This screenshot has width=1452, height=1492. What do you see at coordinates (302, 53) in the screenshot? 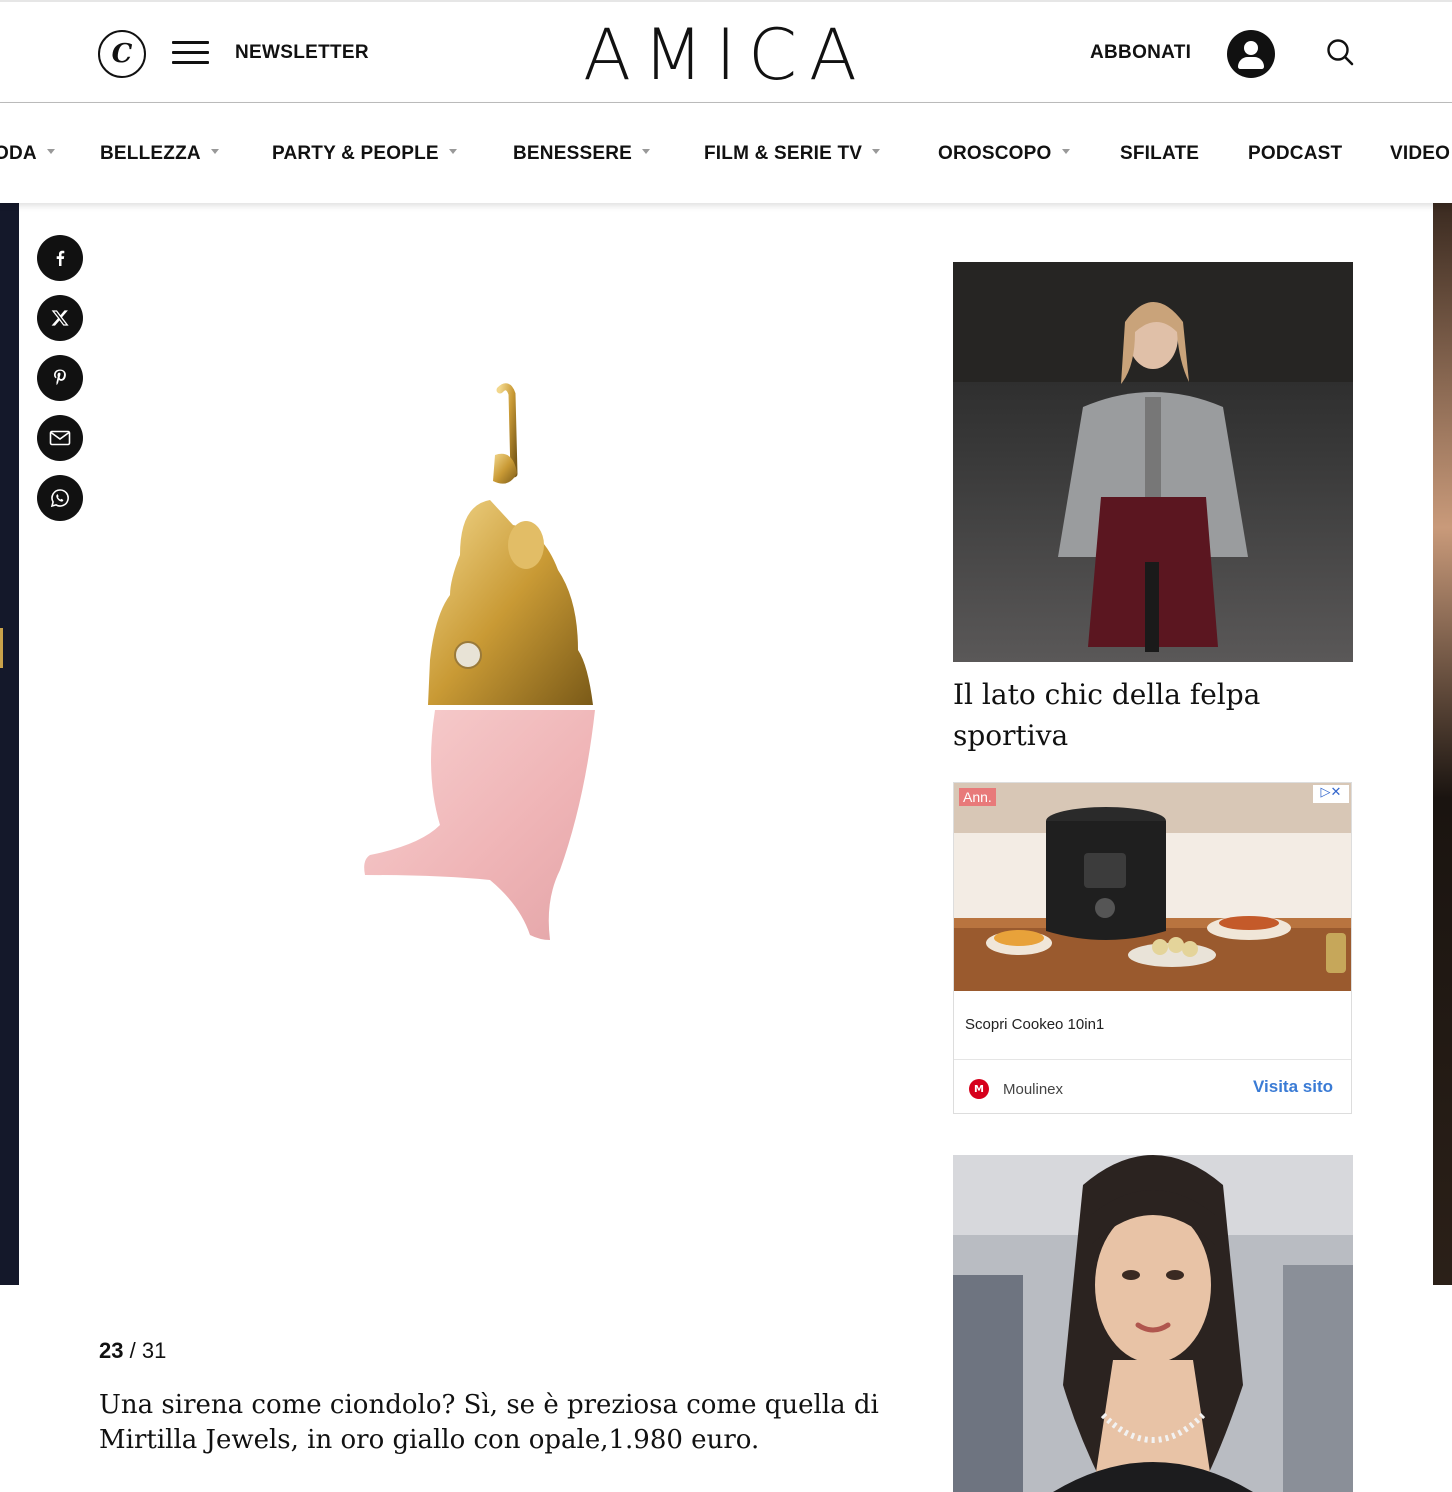
I see `newsletter-link: NEWSLETTER` at bounding box center [302, 53].